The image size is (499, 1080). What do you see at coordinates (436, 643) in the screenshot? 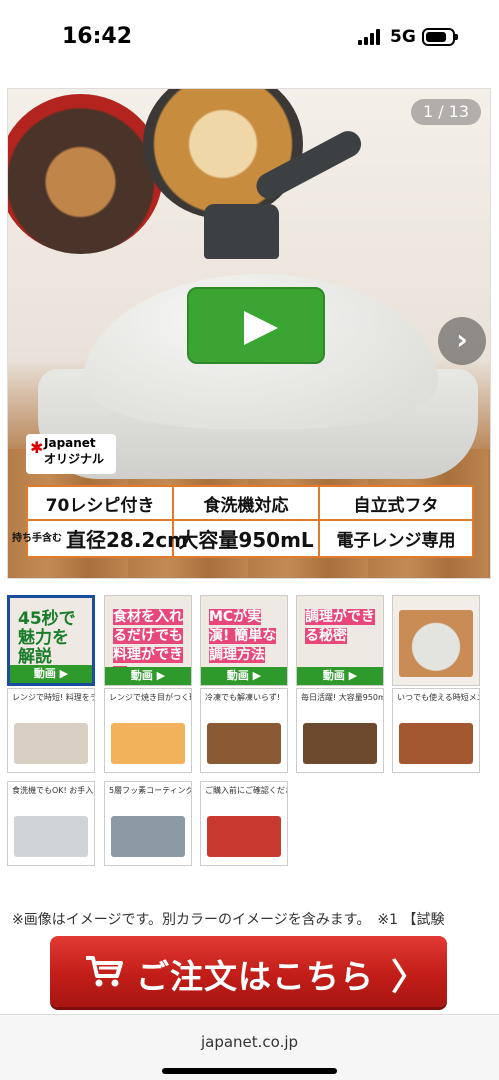
I see `product-photo-image` at bounding box center [436, 643].